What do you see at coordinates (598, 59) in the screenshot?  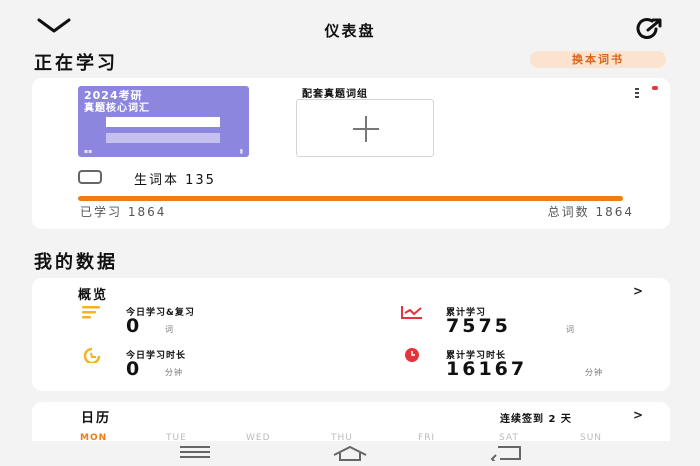 I see `switch-book-button: 换本词书` at bounding box center [598, 59].